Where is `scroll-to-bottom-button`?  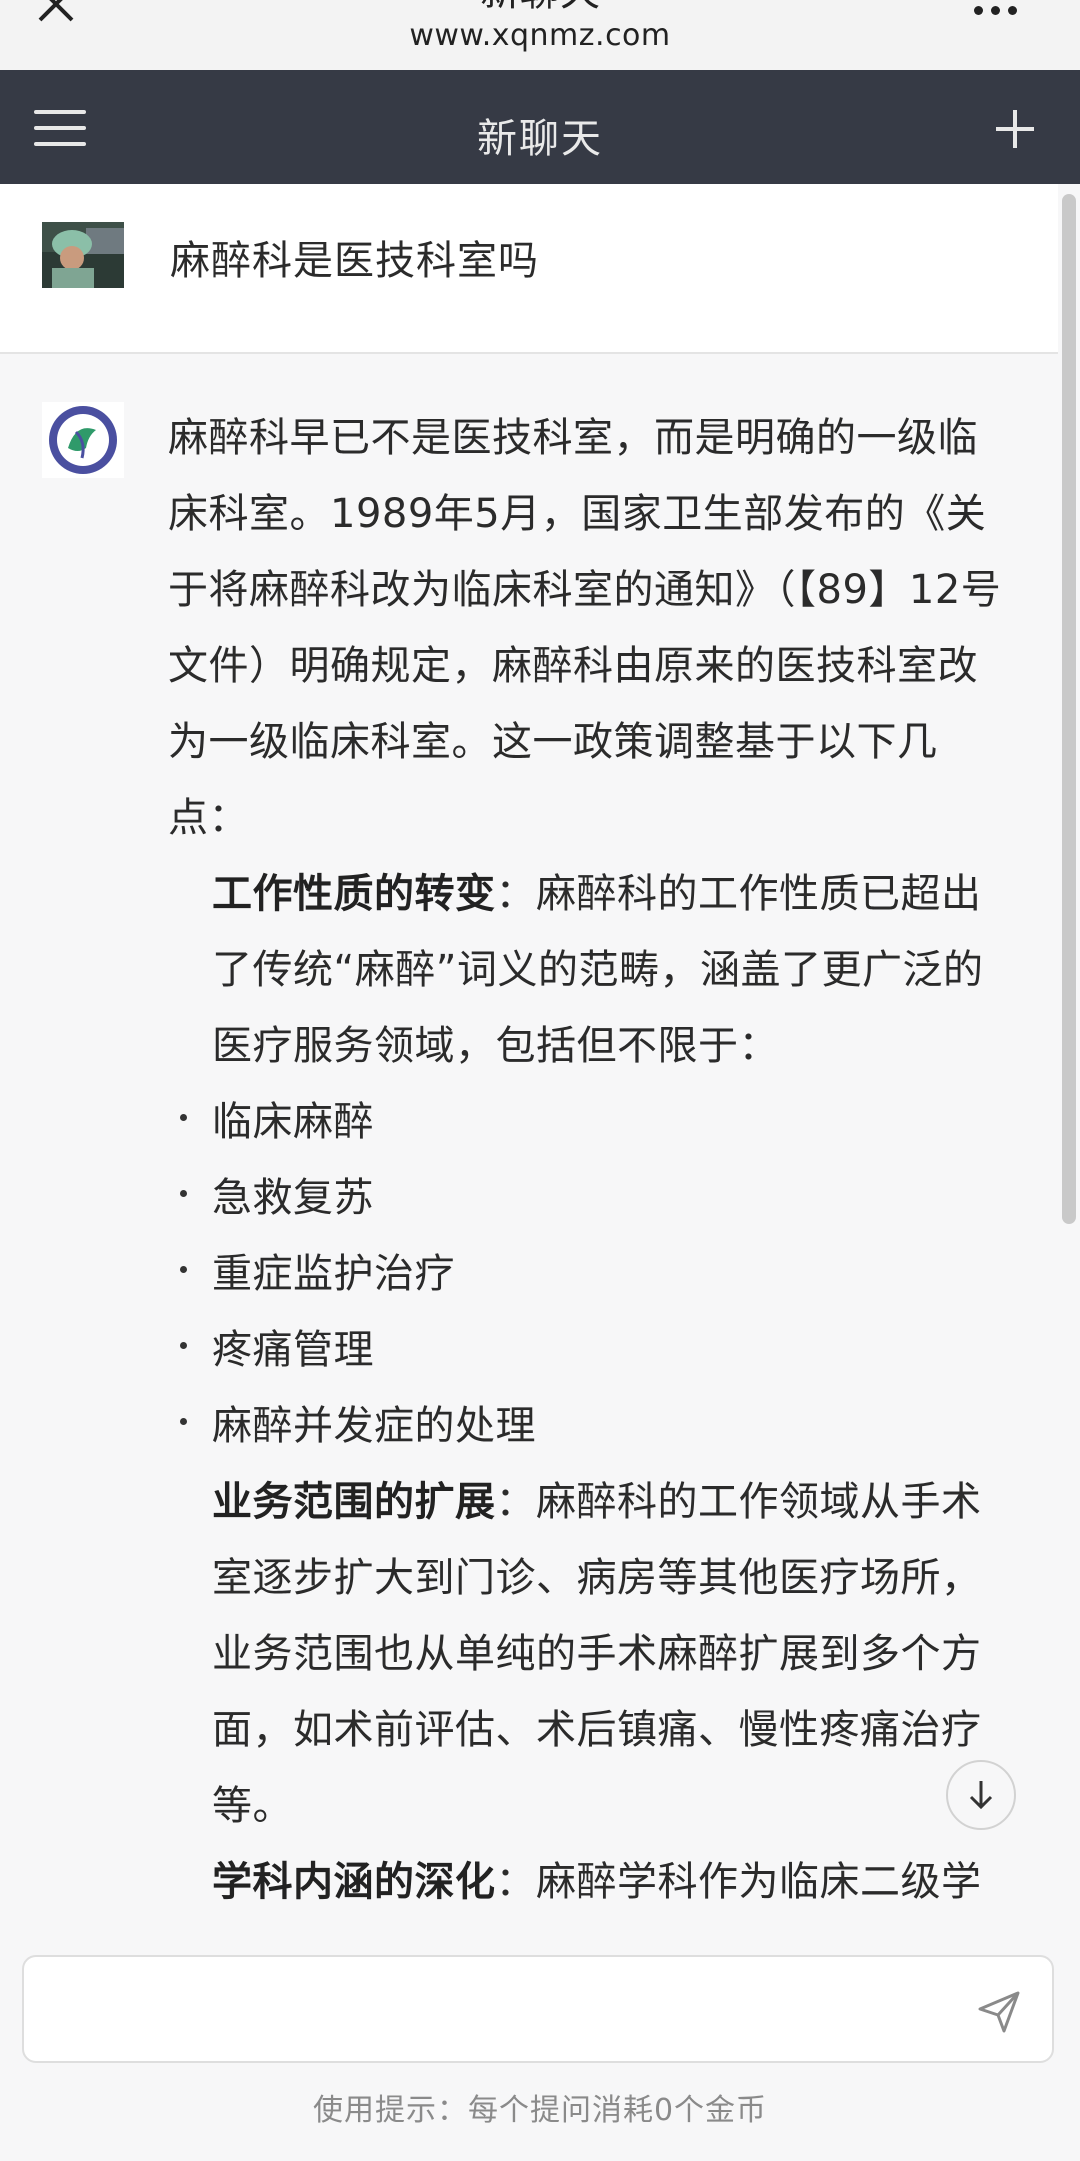 scroll-to-bottom-button is located at coordinates (981, 1795).